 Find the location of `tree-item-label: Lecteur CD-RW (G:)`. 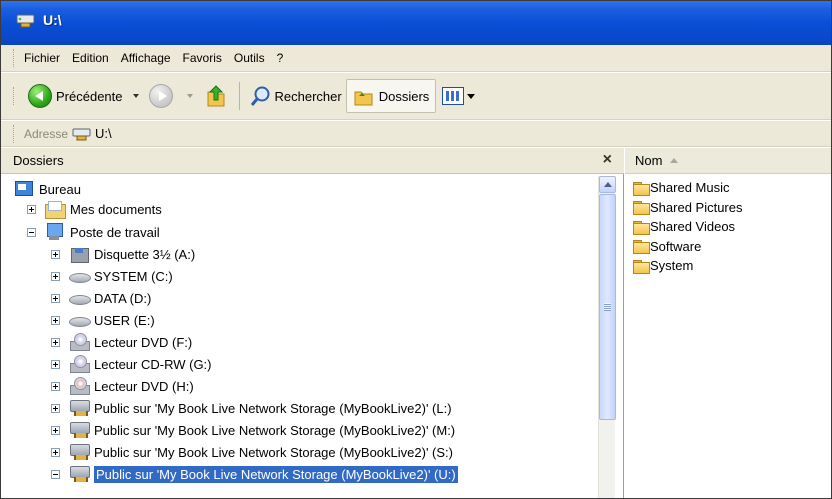

tree-item-label: Lecteur CD-RW (G:) is located at coordinates (153, 364).